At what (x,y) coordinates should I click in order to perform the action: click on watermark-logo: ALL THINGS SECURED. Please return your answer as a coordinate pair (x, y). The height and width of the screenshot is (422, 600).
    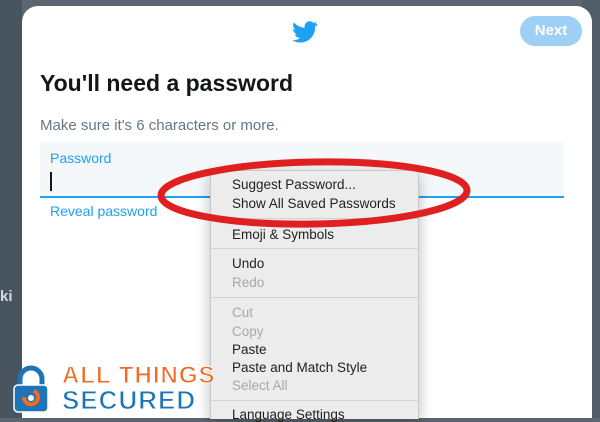
    Looking at the image, I should click on (118, 388).